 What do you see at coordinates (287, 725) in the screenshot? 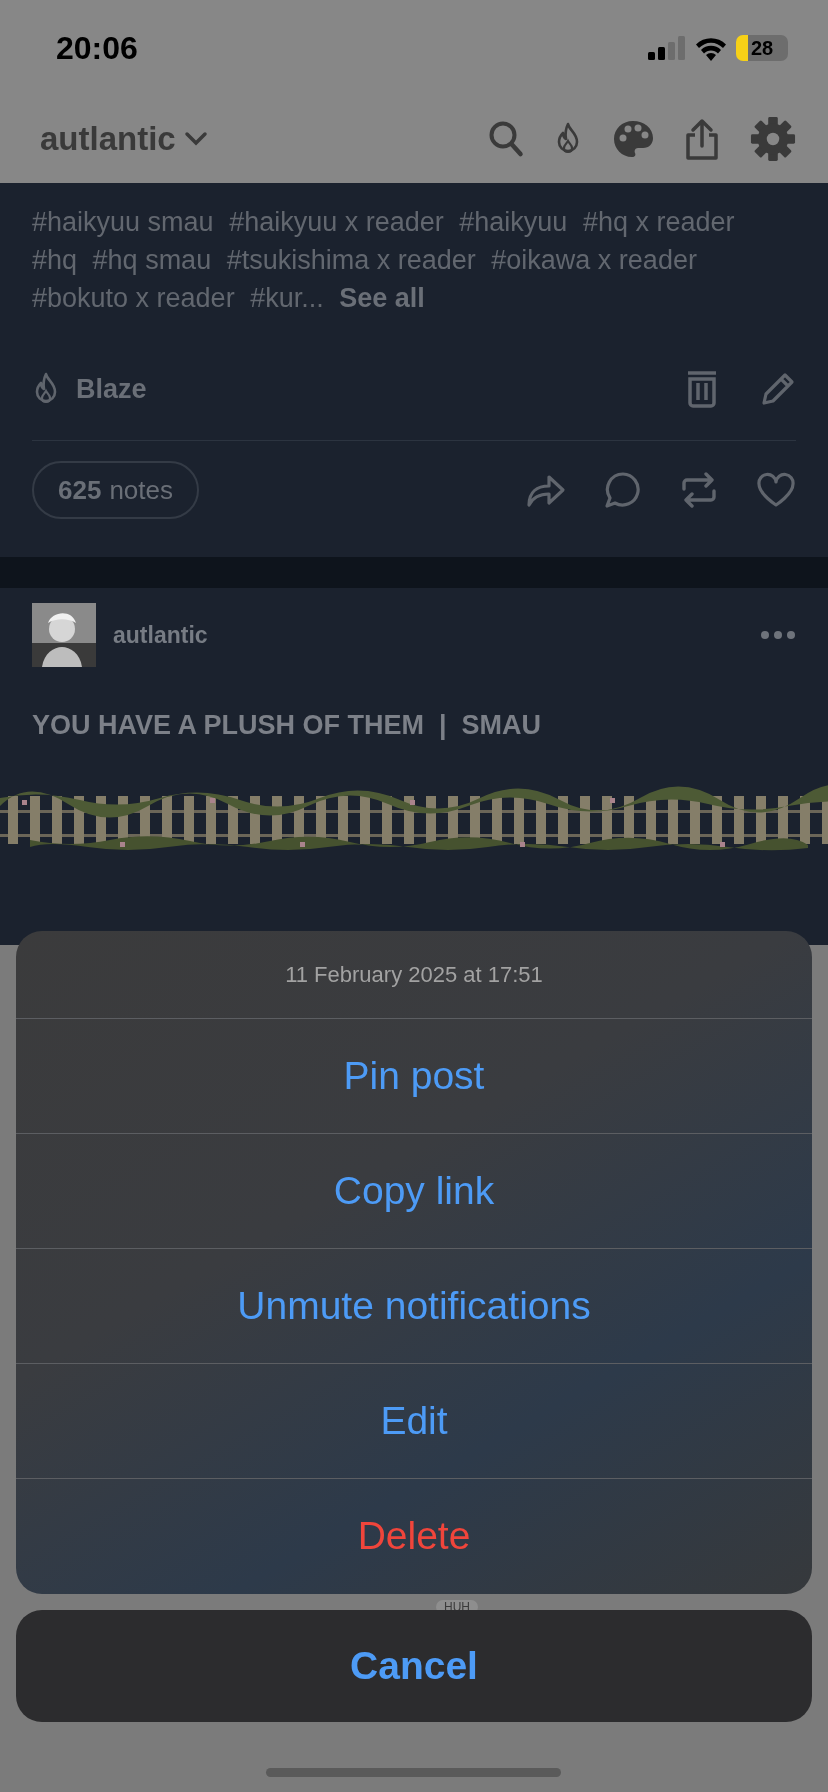
I see `post-title: YOU HAVE A PLUSH OF THEM | SMAU` at bounding box center [287, 725].